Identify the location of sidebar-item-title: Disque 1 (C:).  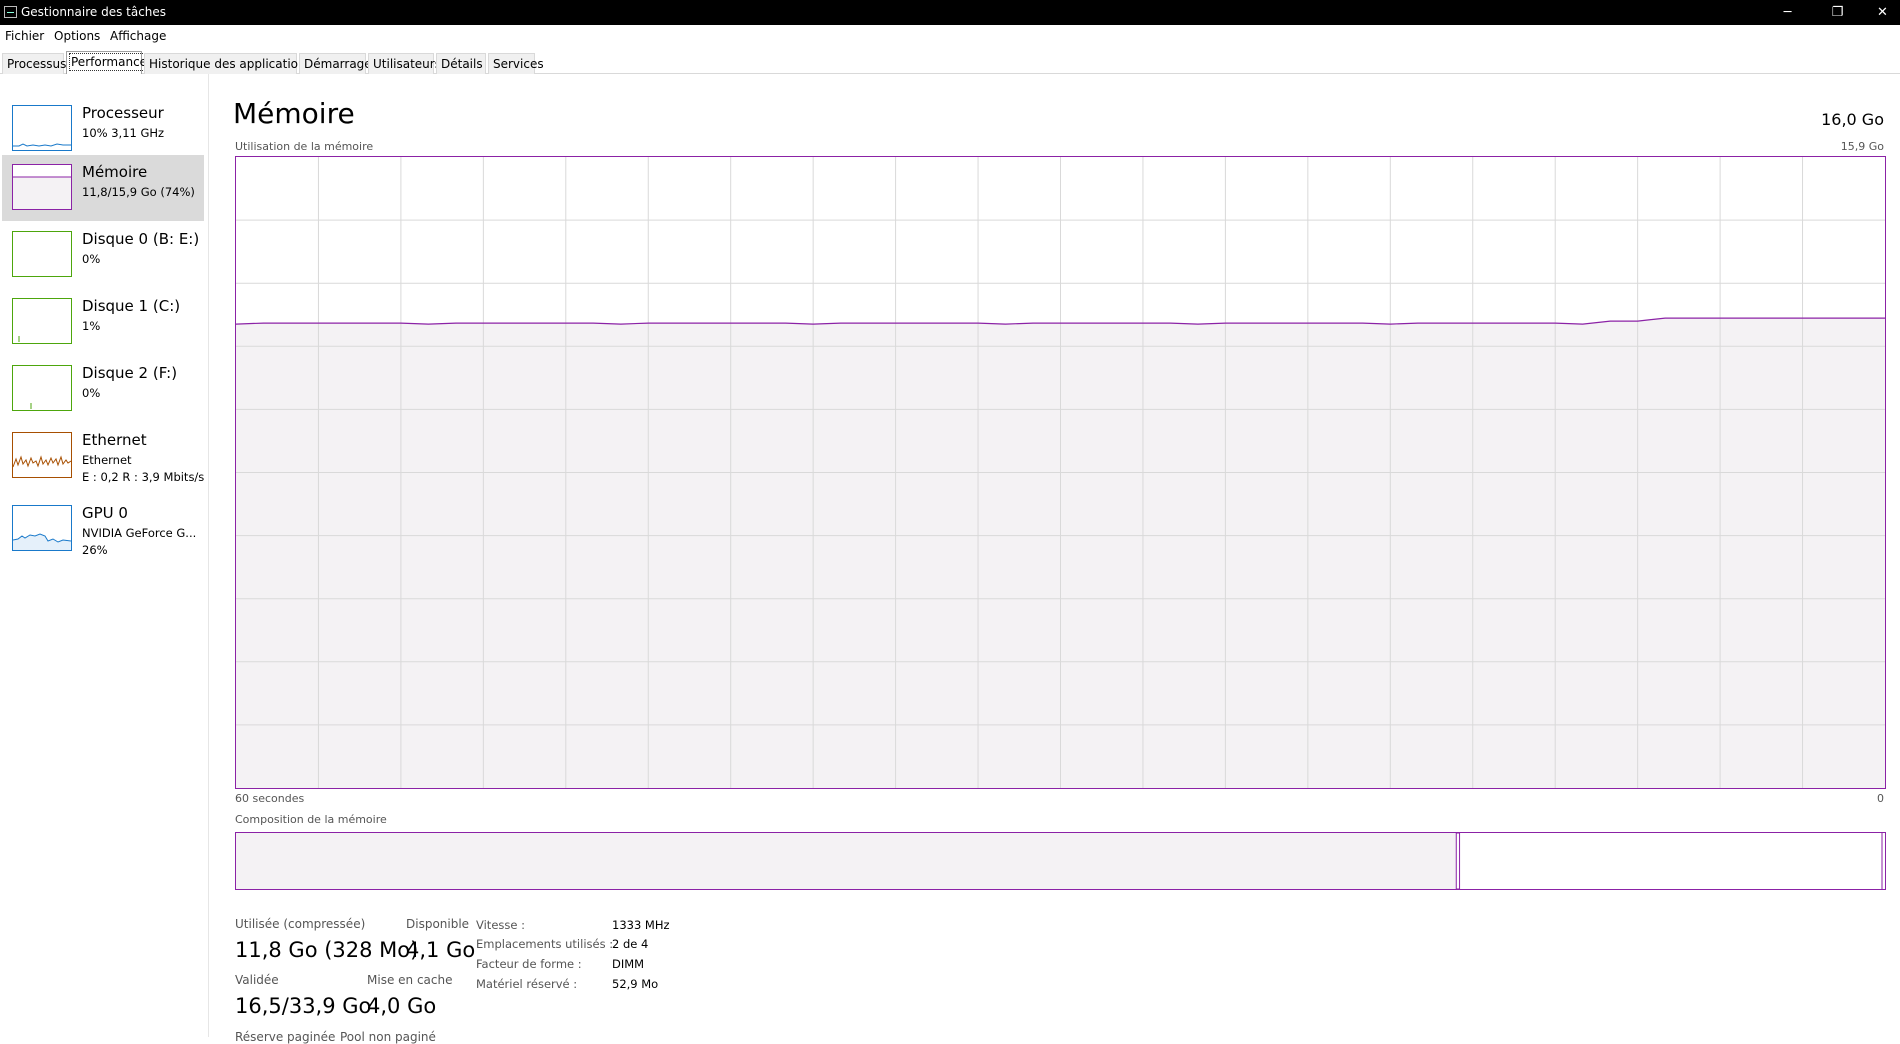
(131, 306).